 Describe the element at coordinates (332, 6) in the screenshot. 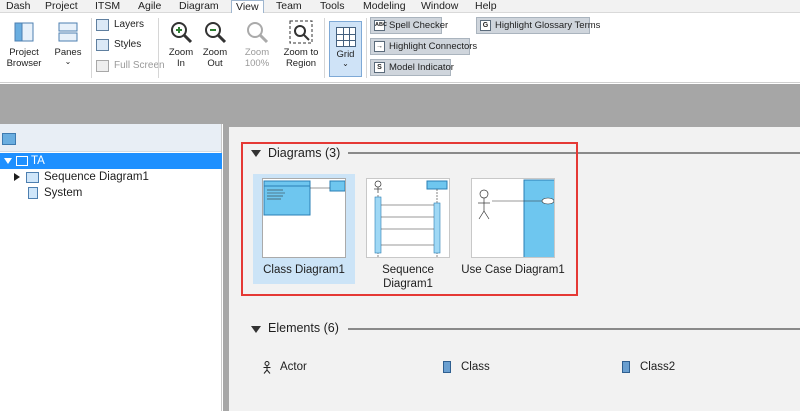

I see `menu-tools: Tools` at that location.